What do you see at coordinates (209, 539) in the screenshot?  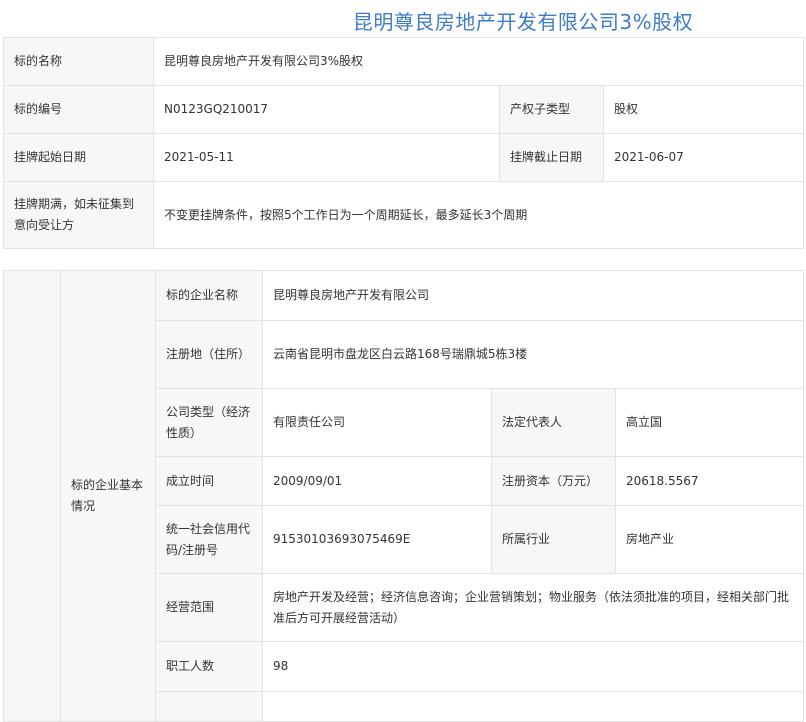 I see `company-credit-label: 统一社会信用代码/注册号` at bounding box center [209, 539].